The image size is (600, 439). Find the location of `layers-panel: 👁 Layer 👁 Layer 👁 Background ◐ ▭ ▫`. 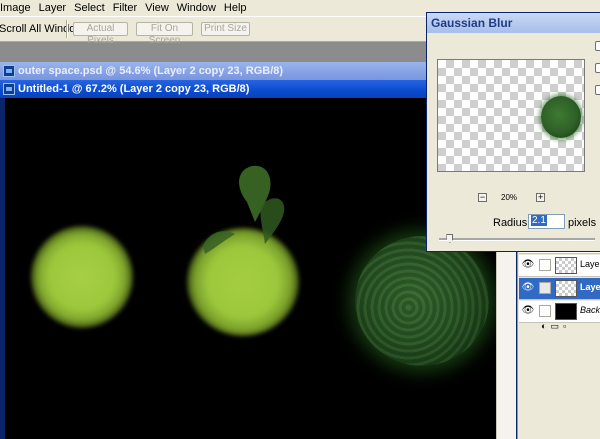

layers-panel: 👁 Layer 👁 Layer 👁 Background ◐ ▭ ▫ is located at coordinates (558, 343).